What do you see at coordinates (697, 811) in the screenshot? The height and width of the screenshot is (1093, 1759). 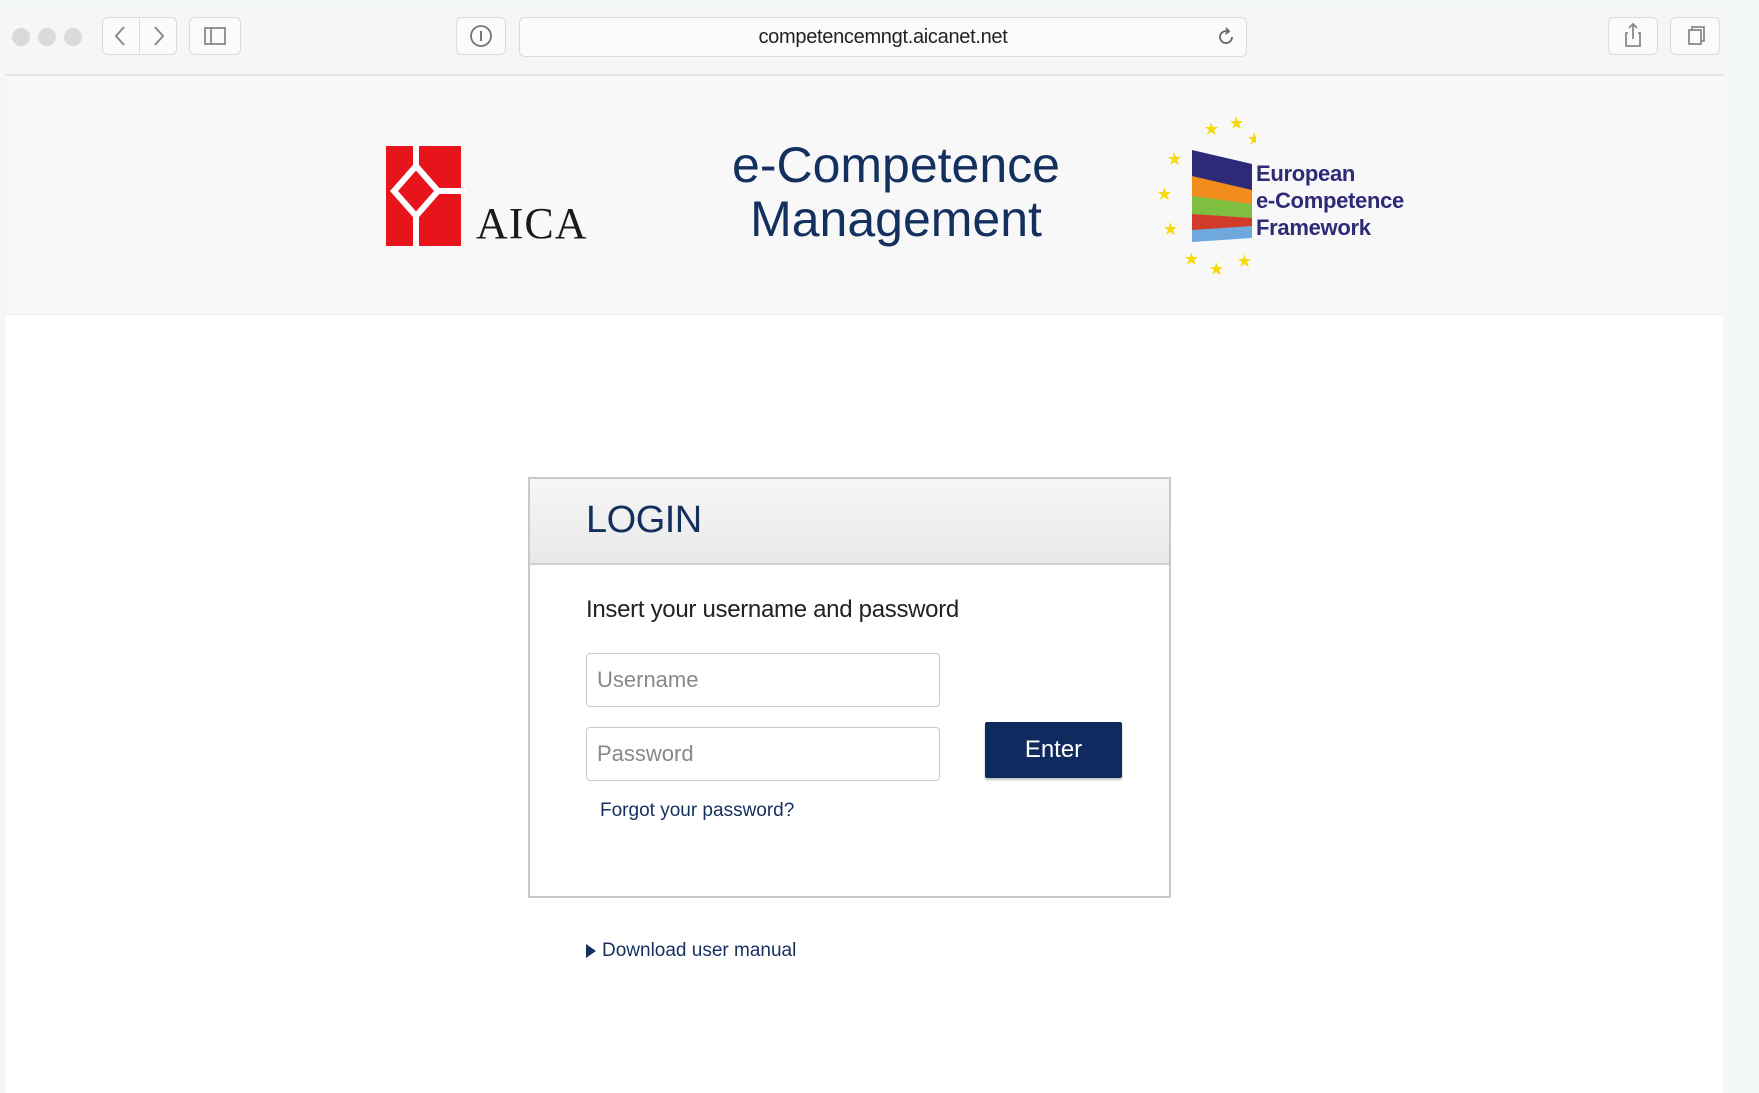 I see `forgot-password-link: Forgot your password?` at bounding box center [697, 811].